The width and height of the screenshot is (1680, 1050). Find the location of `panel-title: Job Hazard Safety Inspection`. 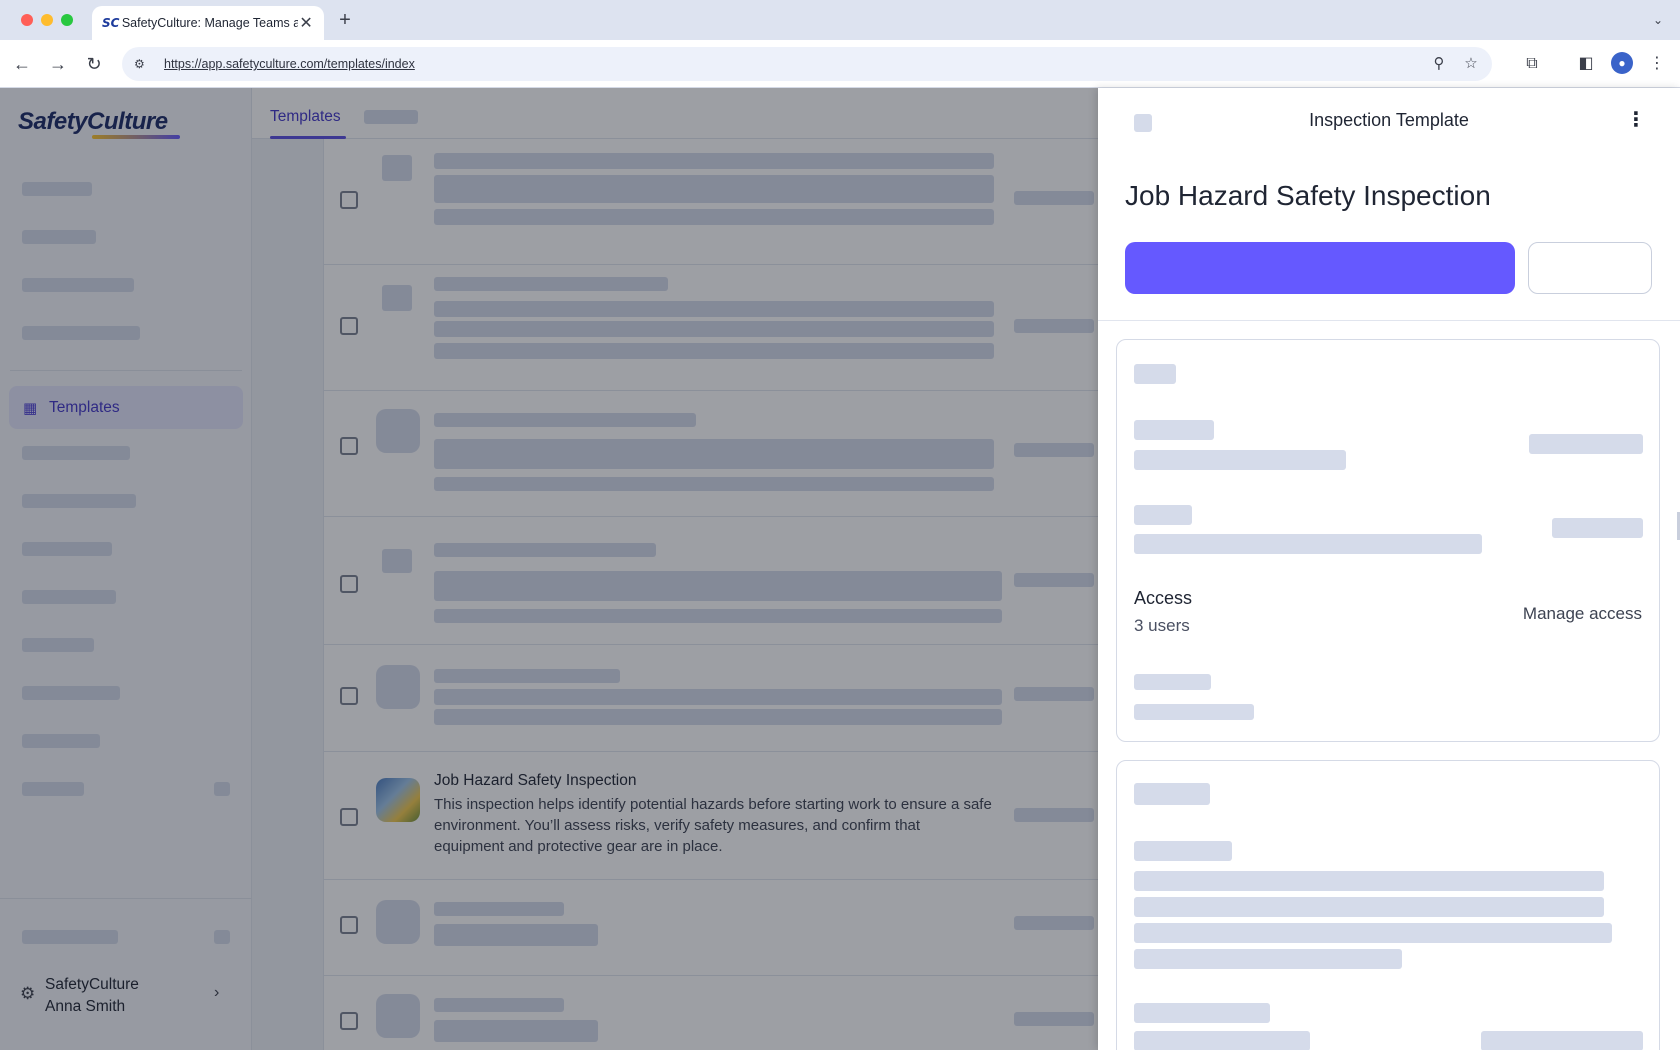

panel-title: Job Hazard Safety Inspection is located at coordinates (1308, 195).